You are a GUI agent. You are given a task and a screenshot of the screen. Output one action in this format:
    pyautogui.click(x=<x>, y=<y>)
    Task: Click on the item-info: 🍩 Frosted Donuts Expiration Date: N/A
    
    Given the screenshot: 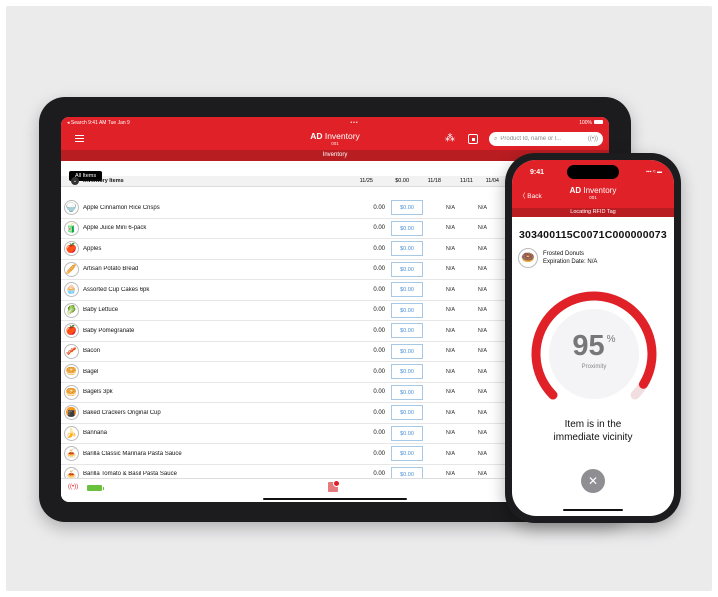 What is the action you would take?
    pyautogui.click(x=596, y=258)
    